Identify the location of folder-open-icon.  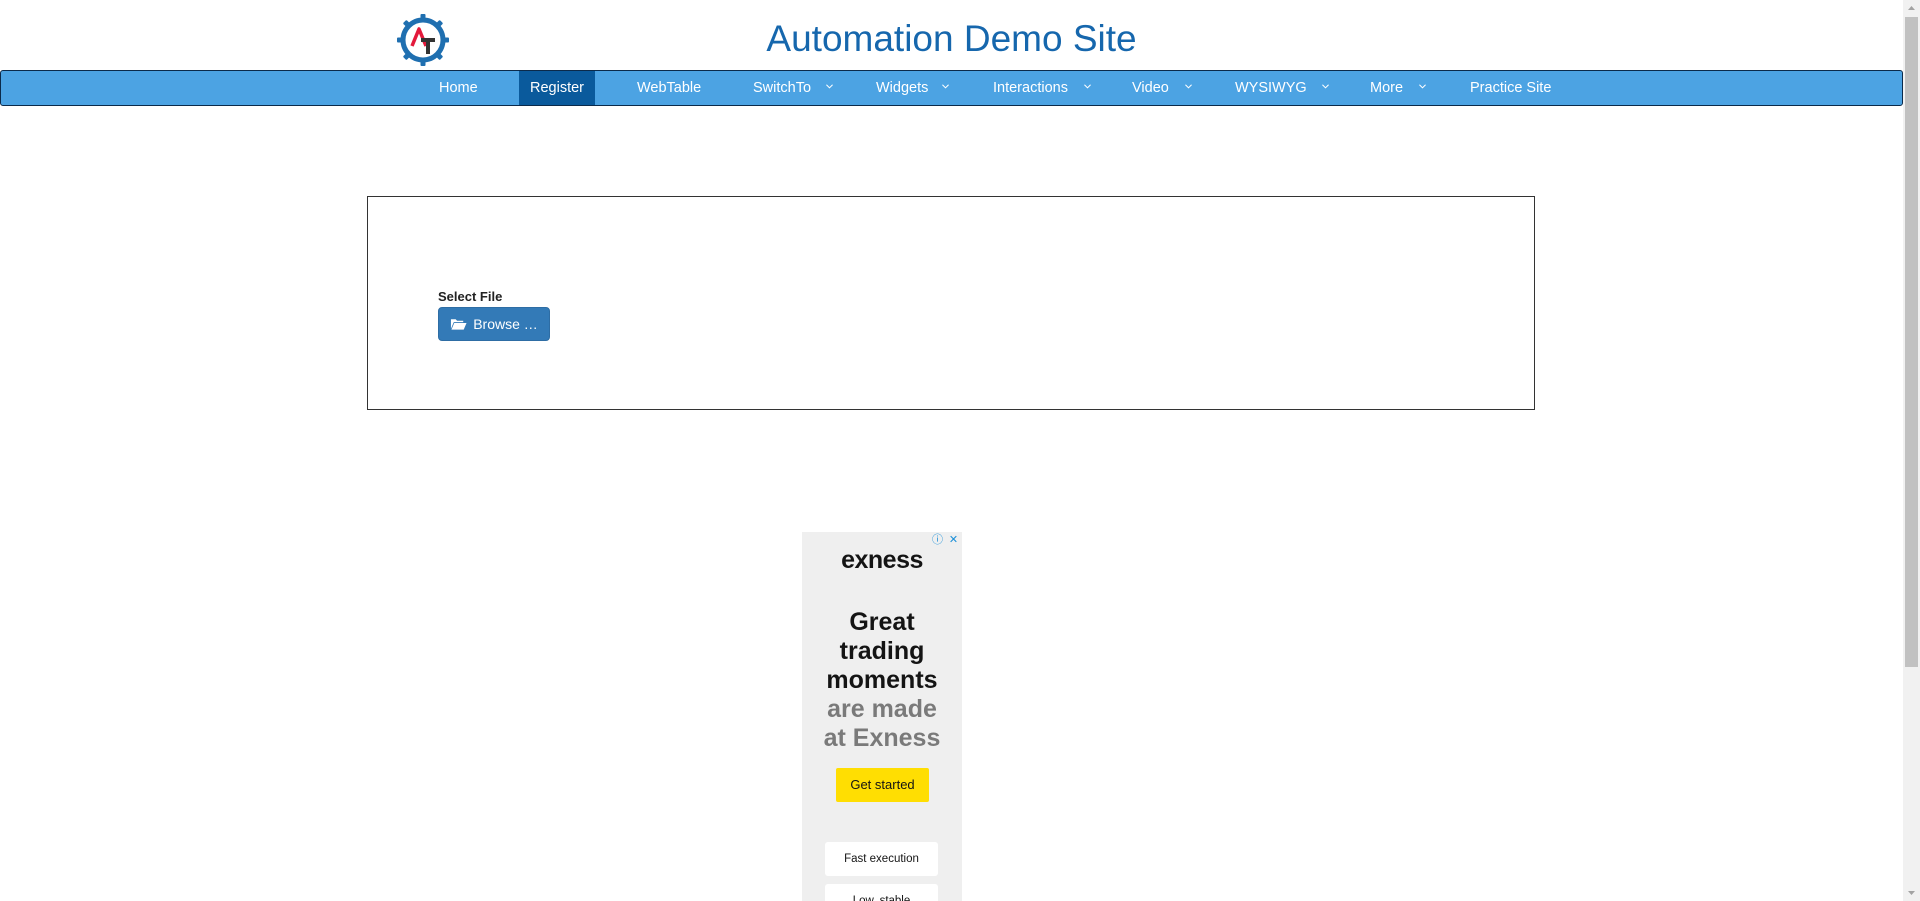
(459, 324).